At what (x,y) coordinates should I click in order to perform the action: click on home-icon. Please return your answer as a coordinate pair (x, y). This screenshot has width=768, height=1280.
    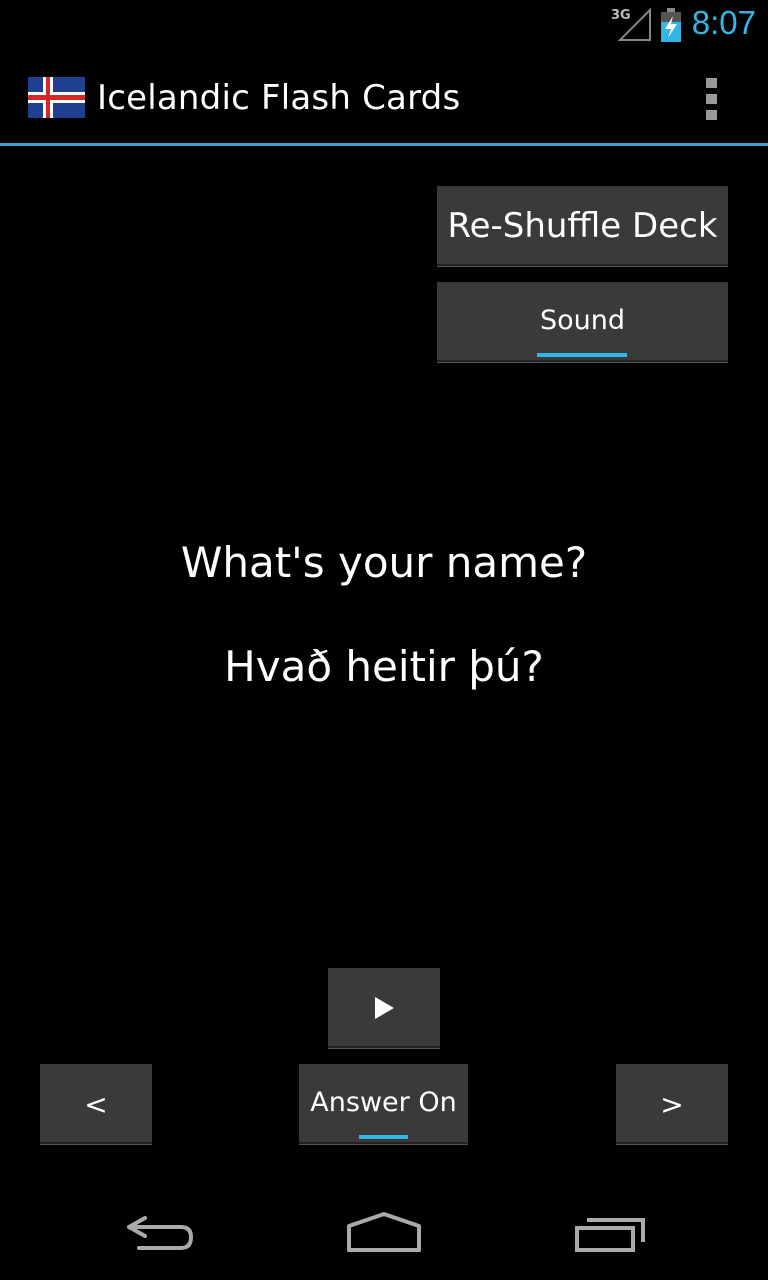
    Looking at the image, I should click on (384, 1232).